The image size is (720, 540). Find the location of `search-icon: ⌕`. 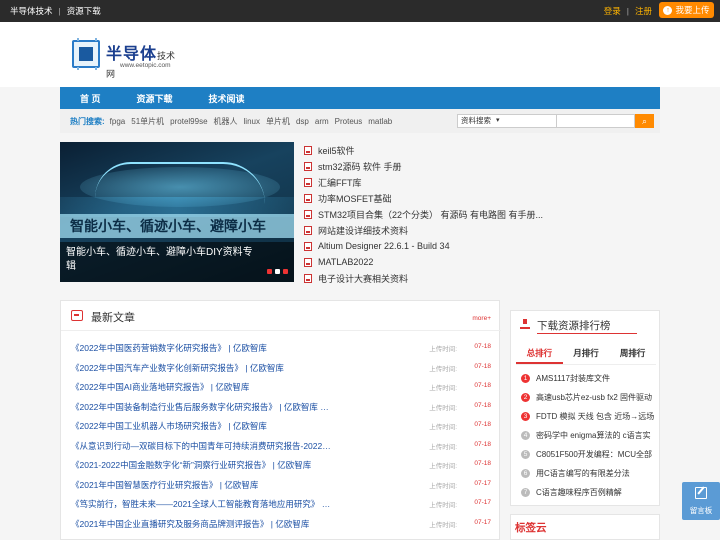

search-icon: ⌕ is located at coordinates (644, 121).